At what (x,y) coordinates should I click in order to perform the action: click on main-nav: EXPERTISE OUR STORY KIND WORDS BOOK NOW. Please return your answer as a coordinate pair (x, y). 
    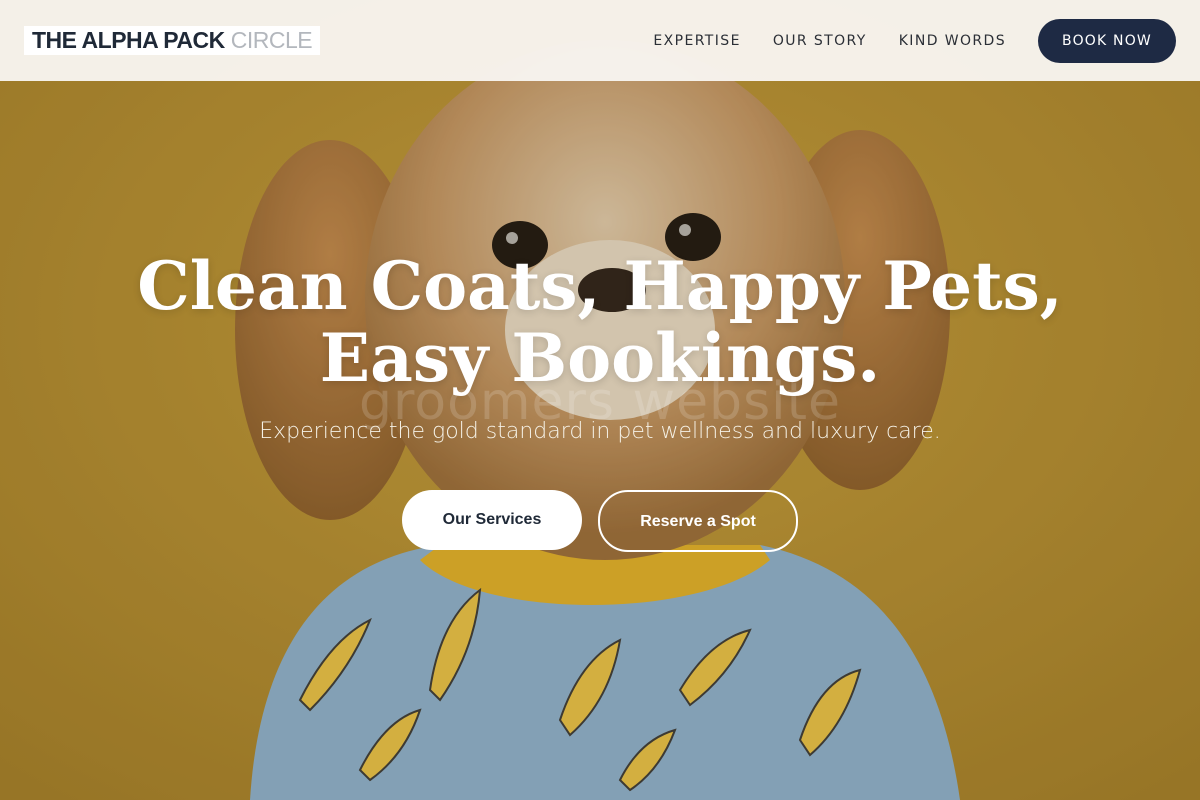
    Looking at the image, I should click on (898, 40).